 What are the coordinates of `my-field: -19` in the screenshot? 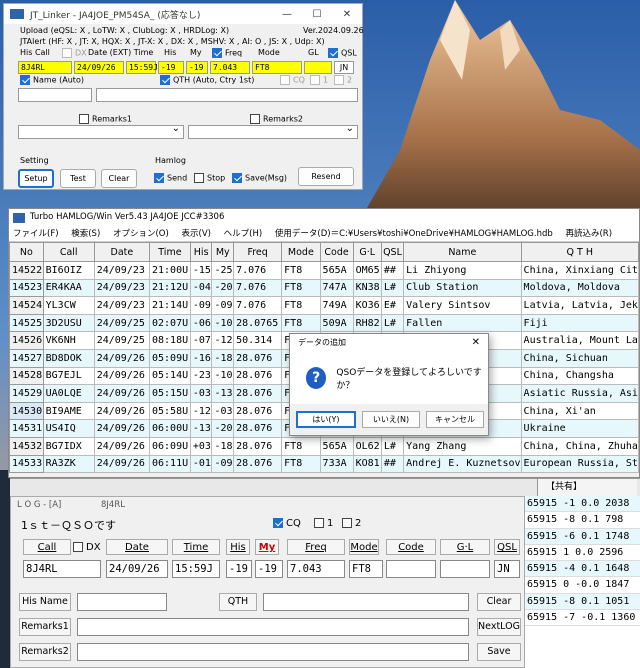 It's located at (197, 67).